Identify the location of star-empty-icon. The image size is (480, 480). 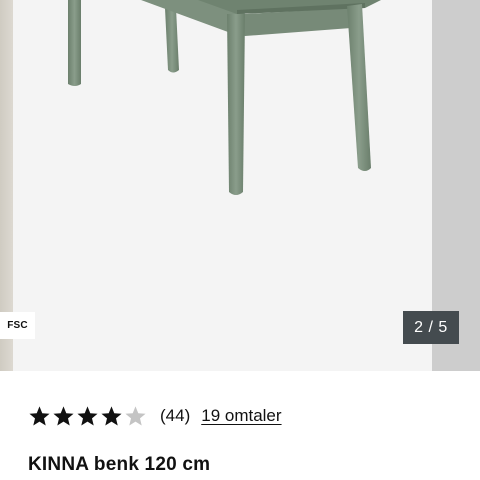
(135, 416).